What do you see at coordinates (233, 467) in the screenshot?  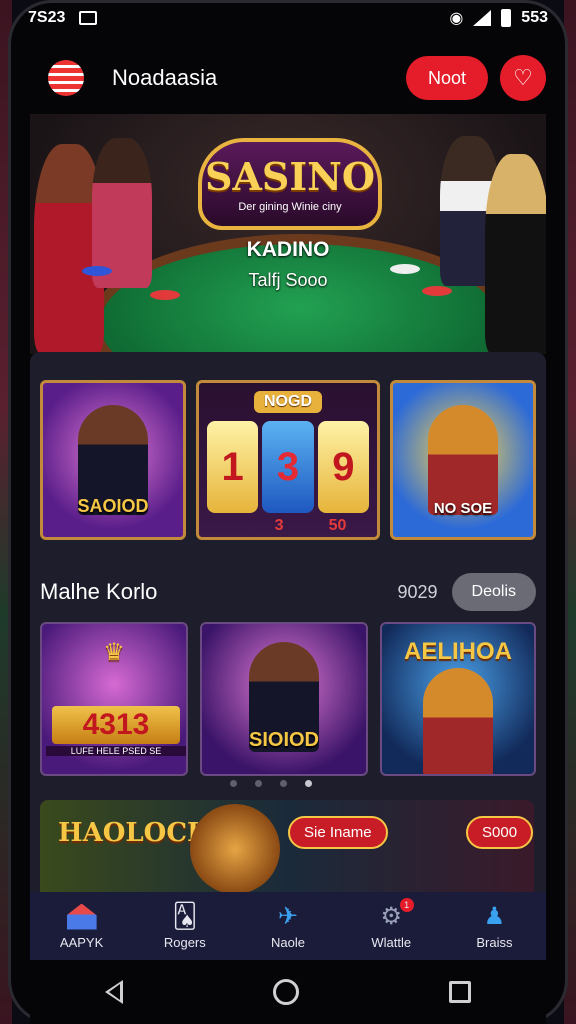 I see `slot-reel: 1` at bounding box center [233, 467].